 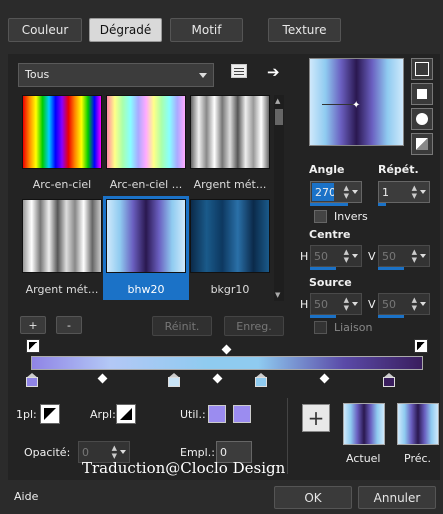 I want to click on user-label: Util.:, so click(x=193, y=414).